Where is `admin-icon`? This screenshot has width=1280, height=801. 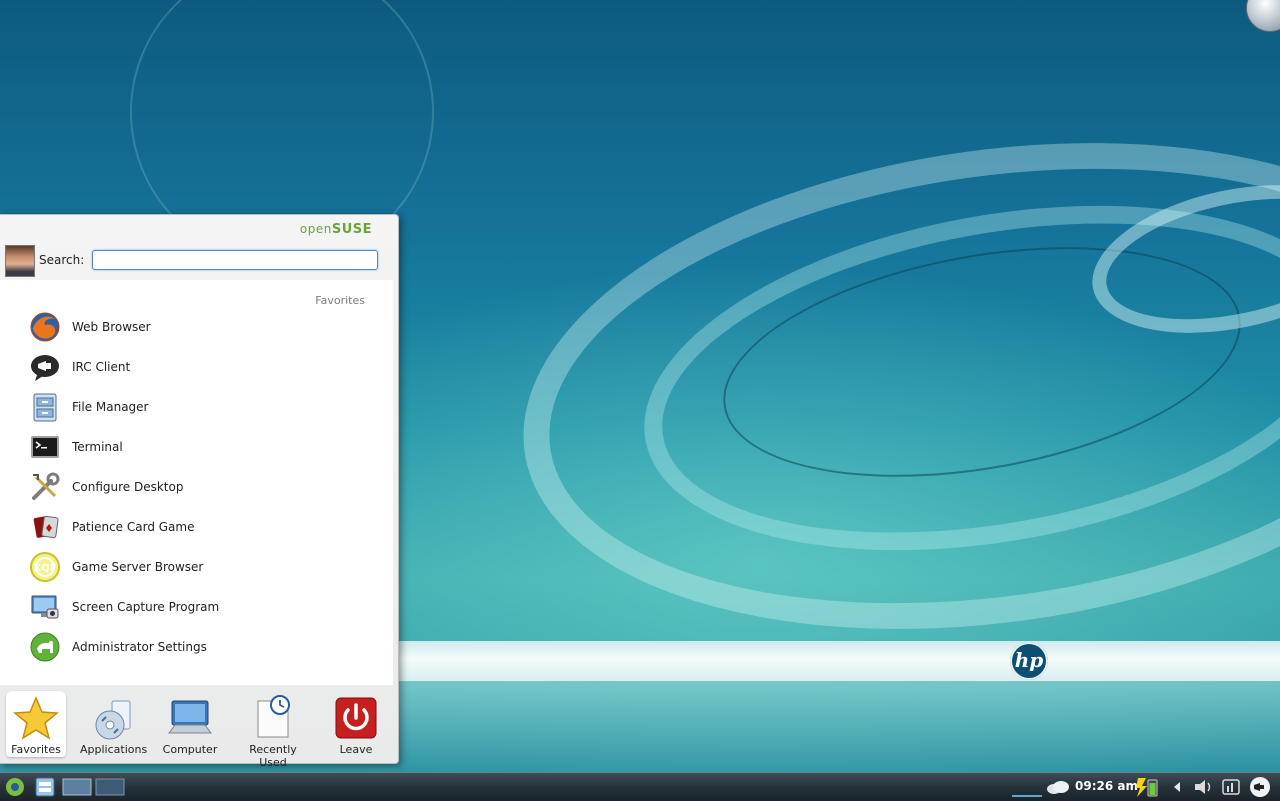
admin-icon is located at coordinates (45, 647).